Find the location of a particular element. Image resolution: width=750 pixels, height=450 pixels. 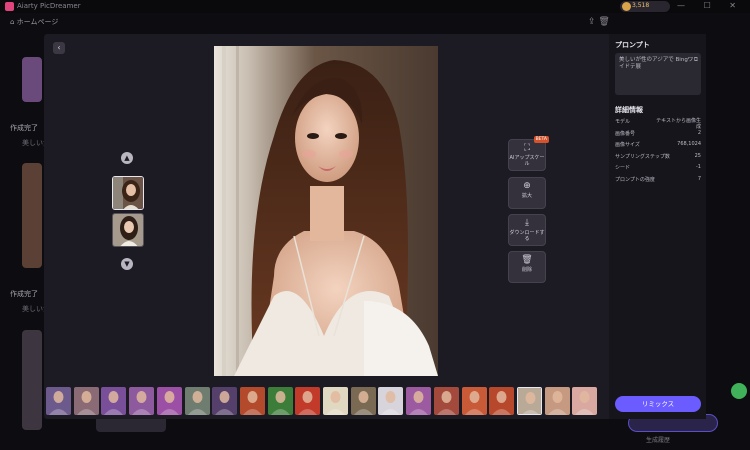

detail-key: プロンプトの強度 is located at coordinates (635, 179).